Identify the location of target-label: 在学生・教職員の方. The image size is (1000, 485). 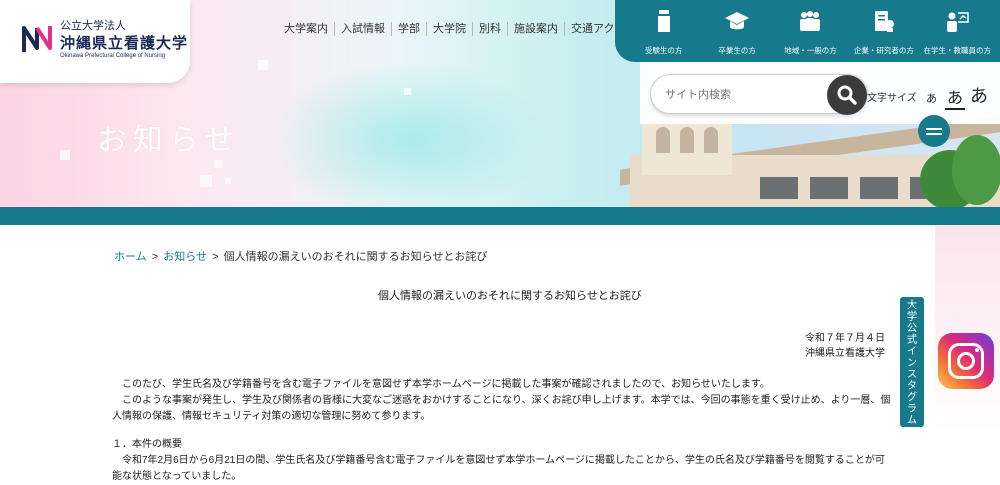
(957, 50).